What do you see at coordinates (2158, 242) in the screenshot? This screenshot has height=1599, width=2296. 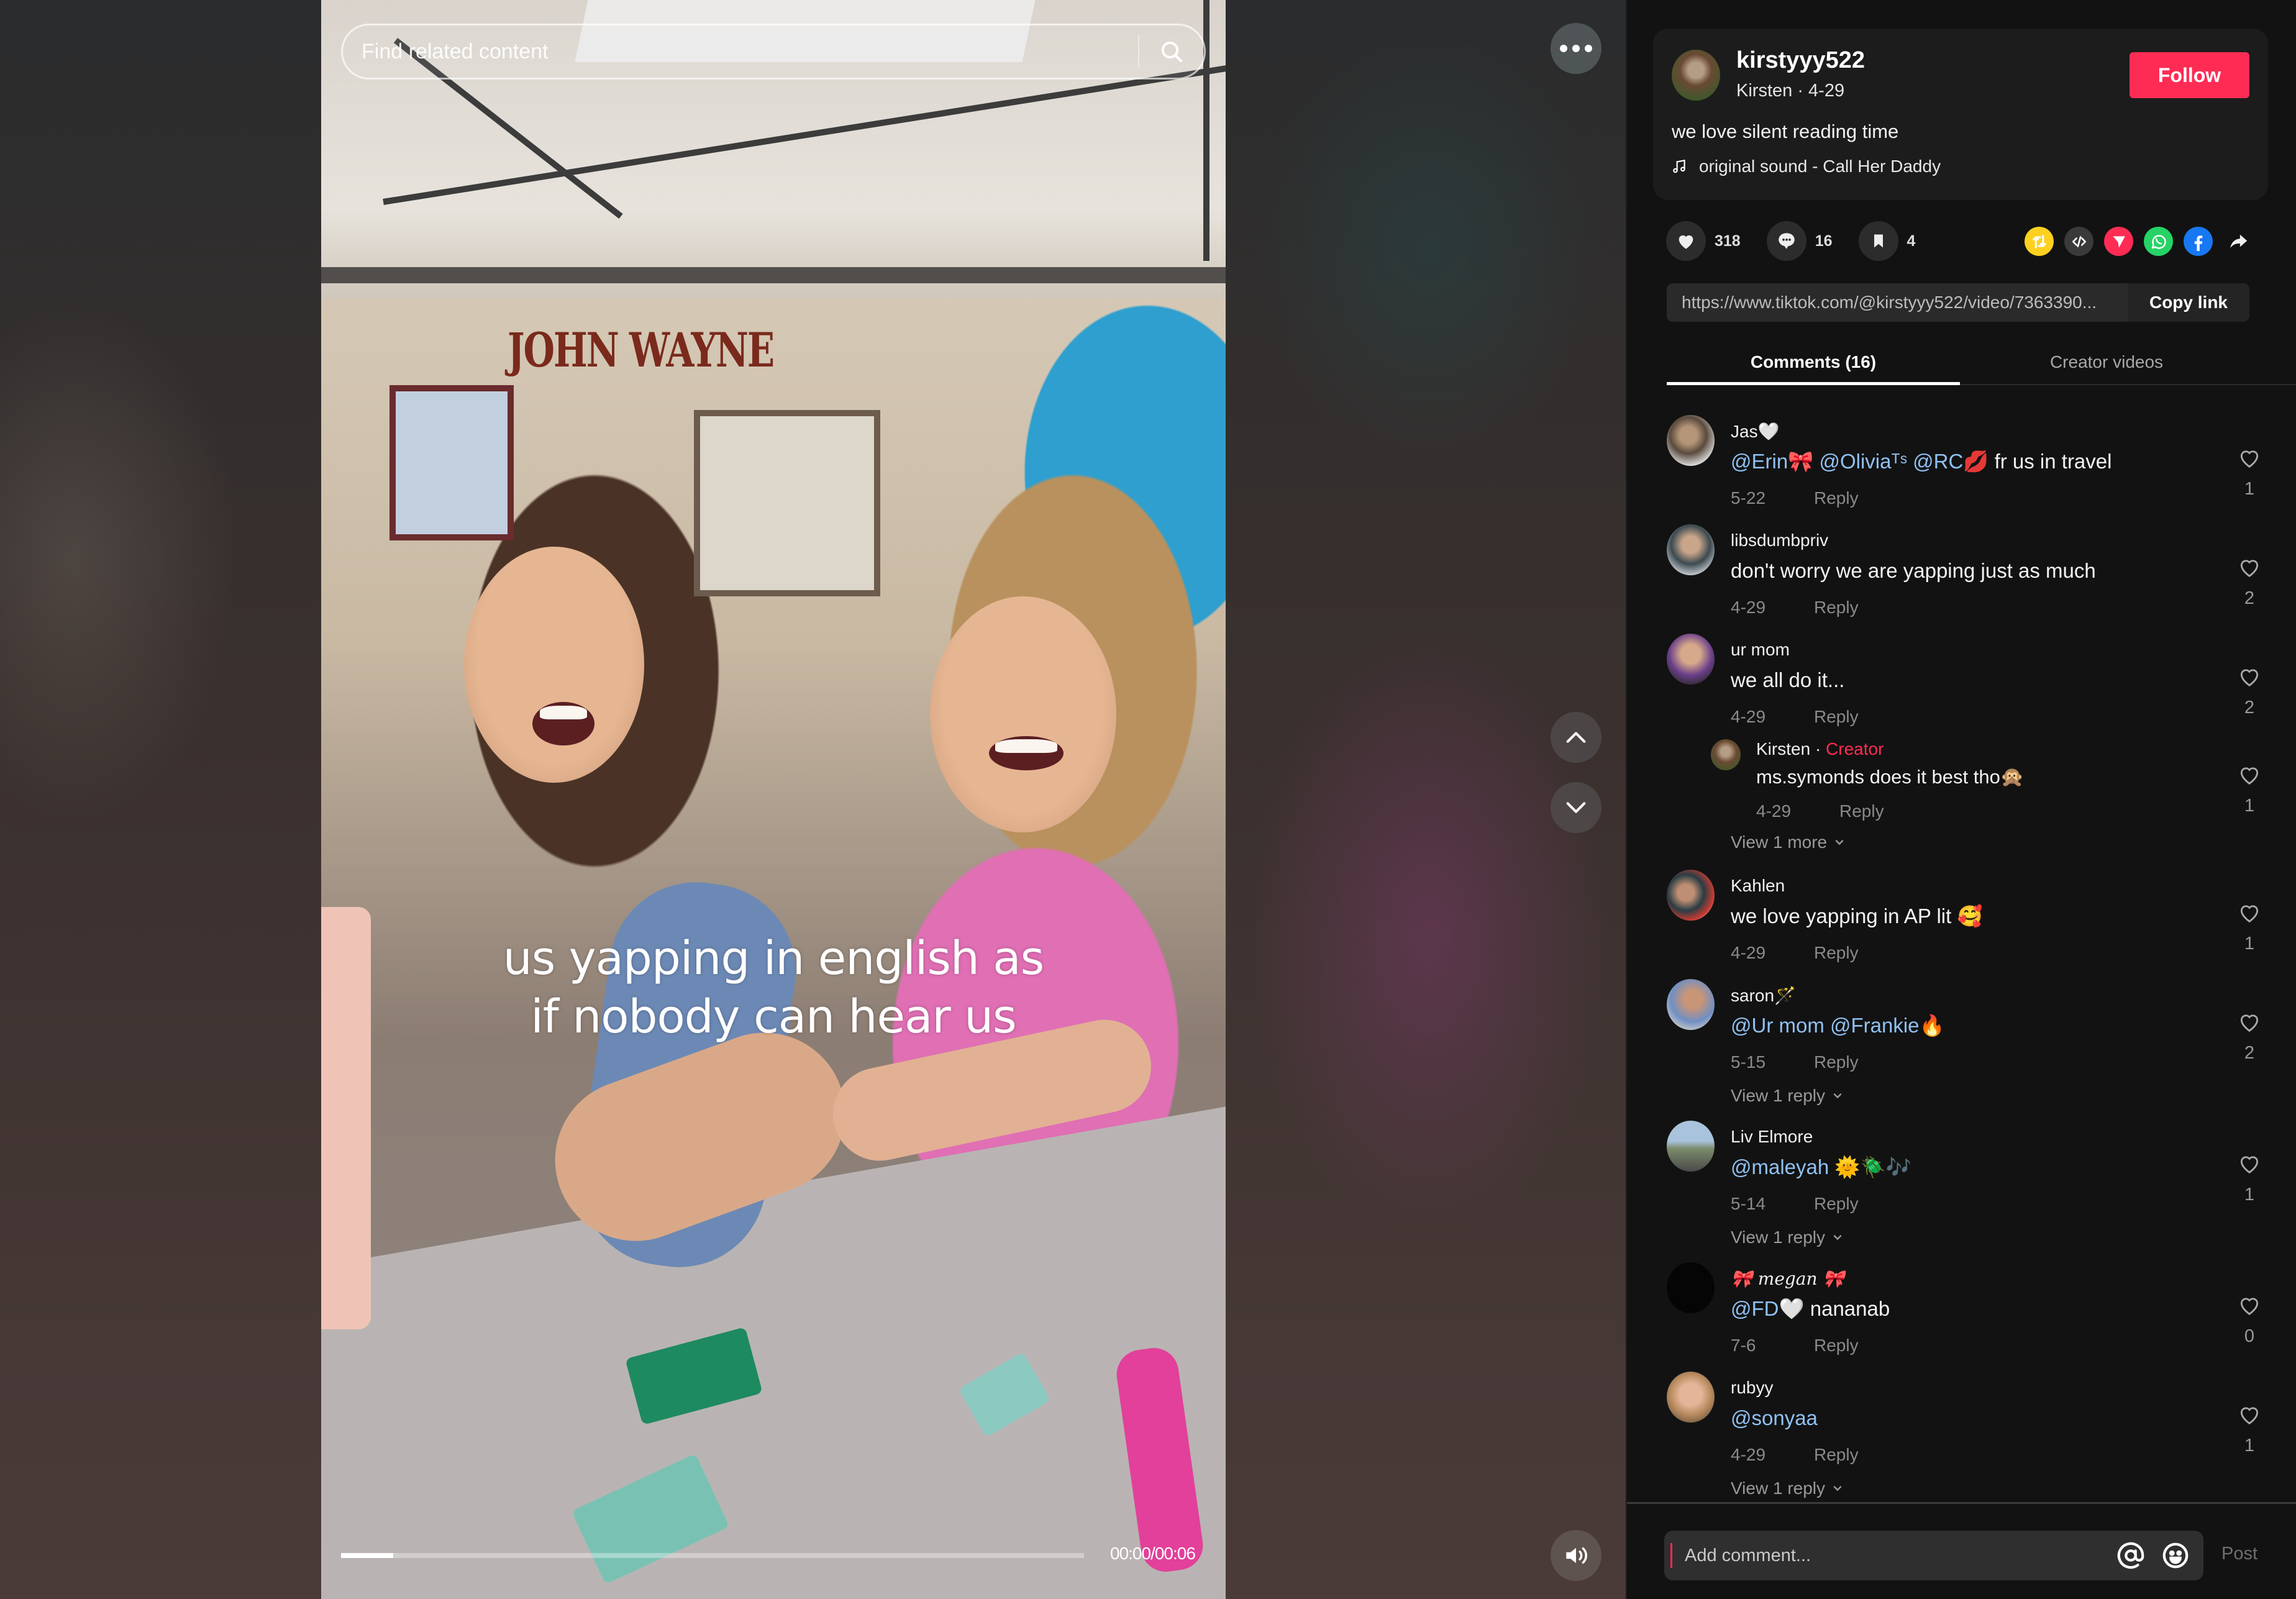 I see `whatsapp-button` at bounding box center [2158, 242].